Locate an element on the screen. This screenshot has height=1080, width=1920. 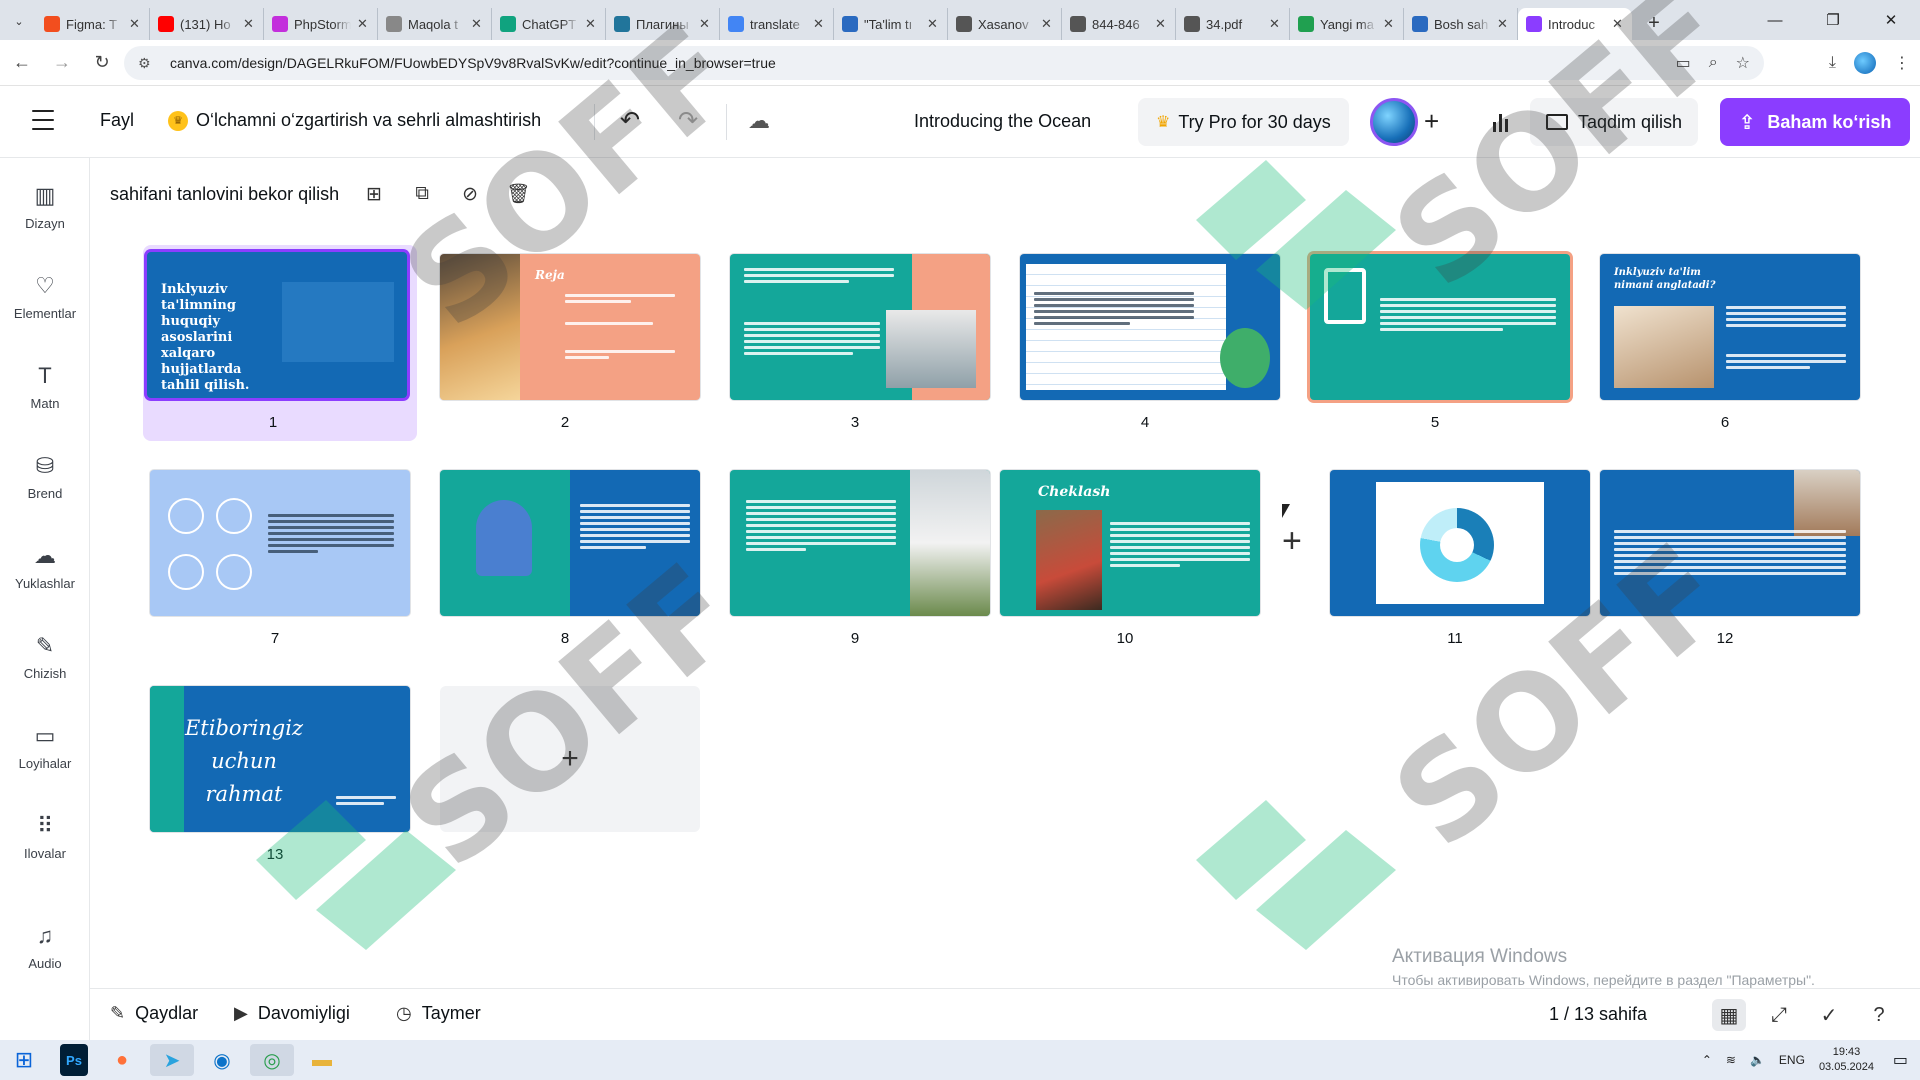
notification-icon: ▭ is located at coordinates (1900, 1060).